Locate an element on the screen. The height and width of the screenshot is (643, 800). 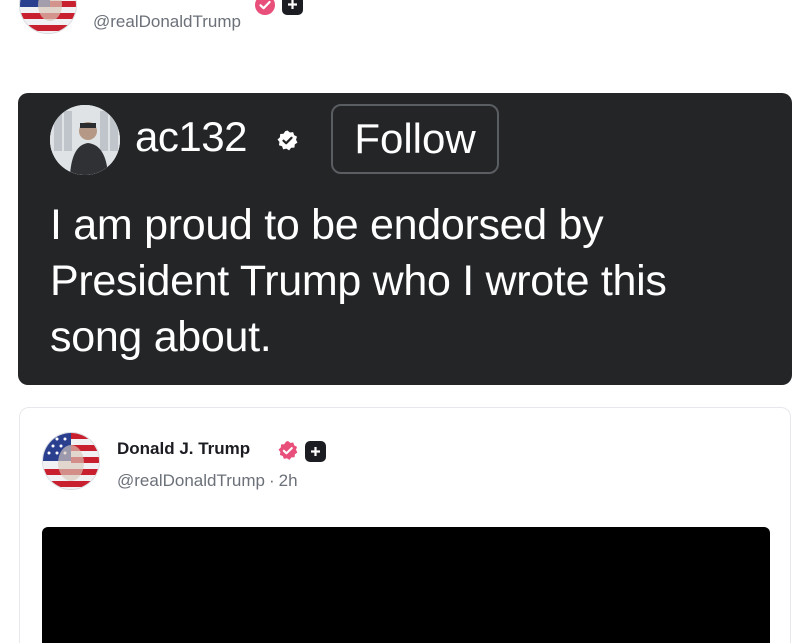
post-timestamp: 2h is located at coordinates (288, 481).